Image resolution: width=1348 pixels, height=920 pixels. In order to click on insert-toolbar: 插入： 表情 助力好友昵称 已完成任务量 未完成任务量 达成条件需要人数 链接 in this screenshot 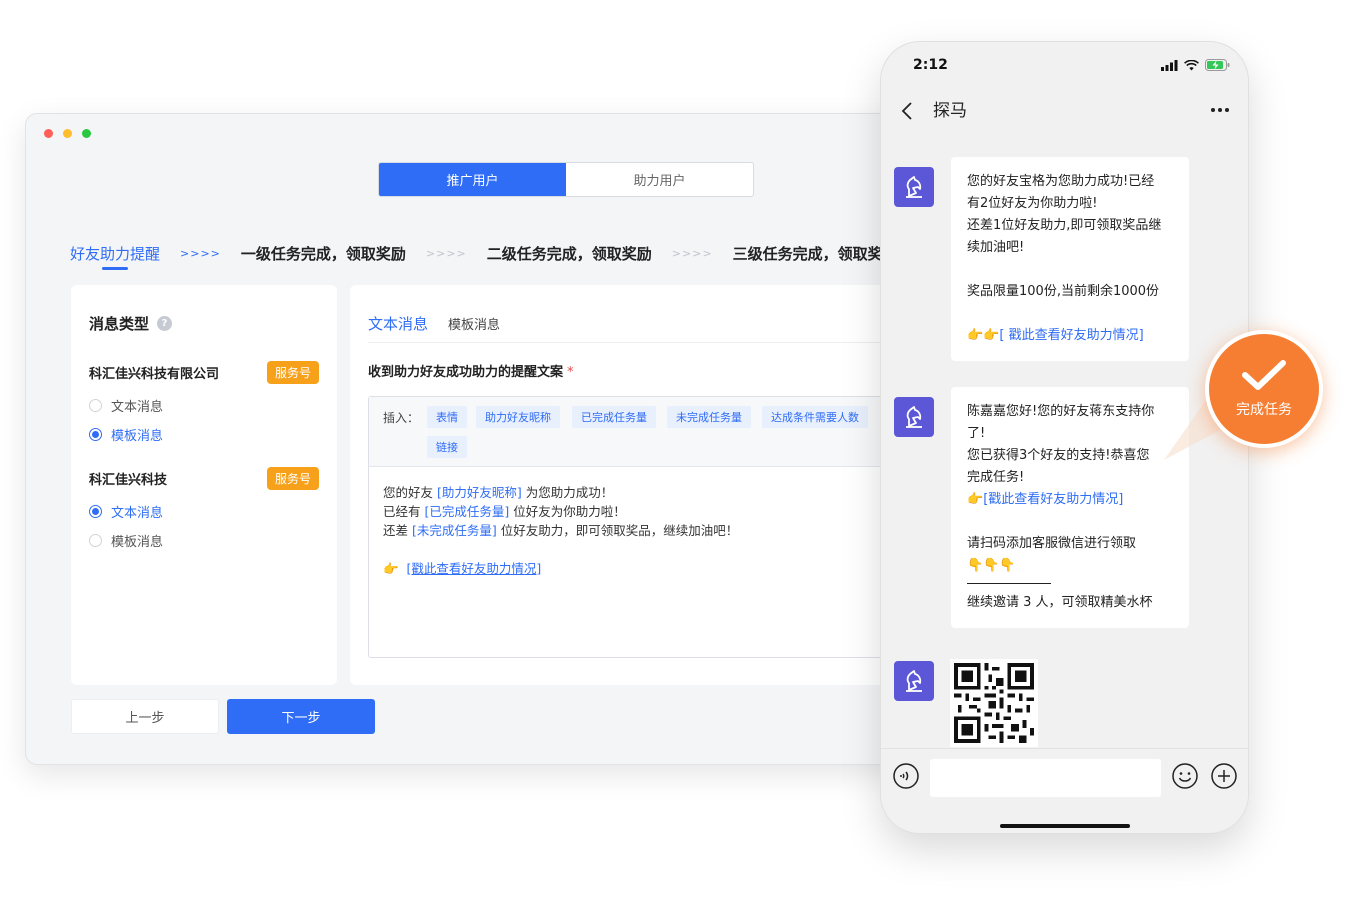, I will do `click(646, 432)`.